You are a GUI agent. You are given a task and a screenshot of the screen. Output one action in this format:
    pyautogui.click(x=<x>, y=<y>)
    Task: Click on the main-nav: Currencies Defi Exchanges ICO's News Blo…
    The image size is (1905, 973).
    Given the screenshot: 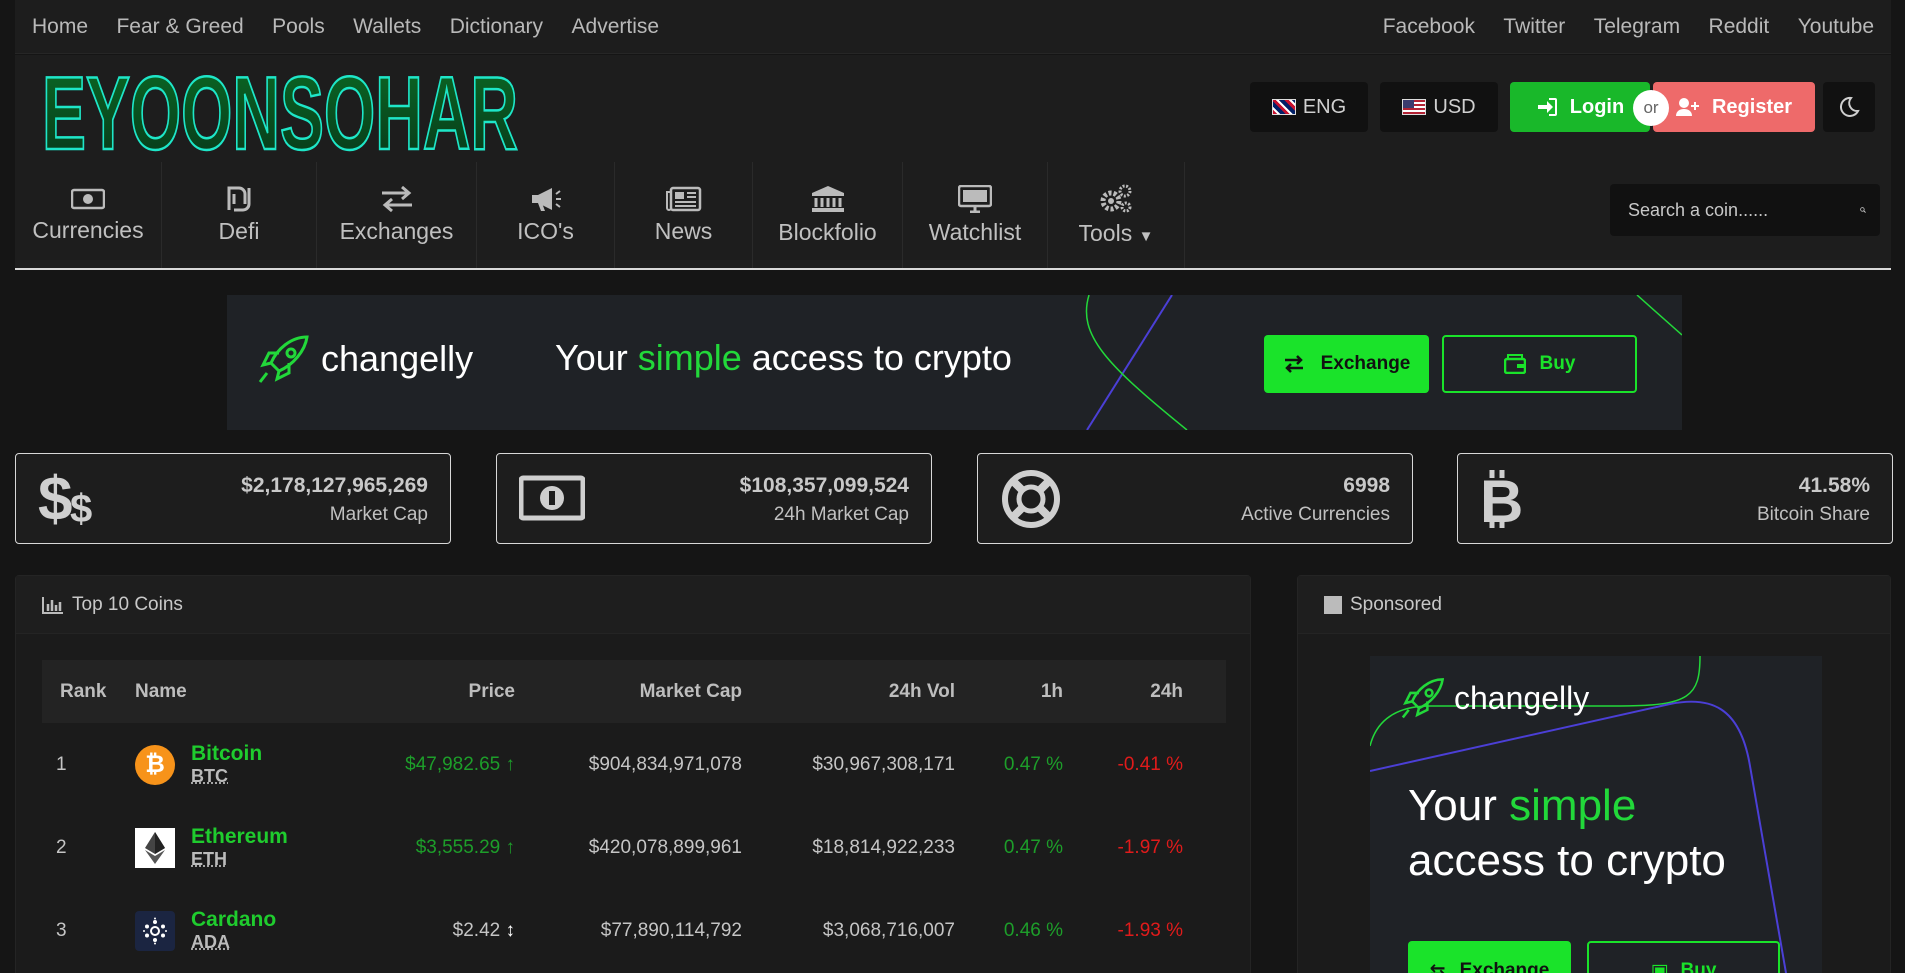 What is the action you would take?
    pyautogui.click(x=953, y=216)
    